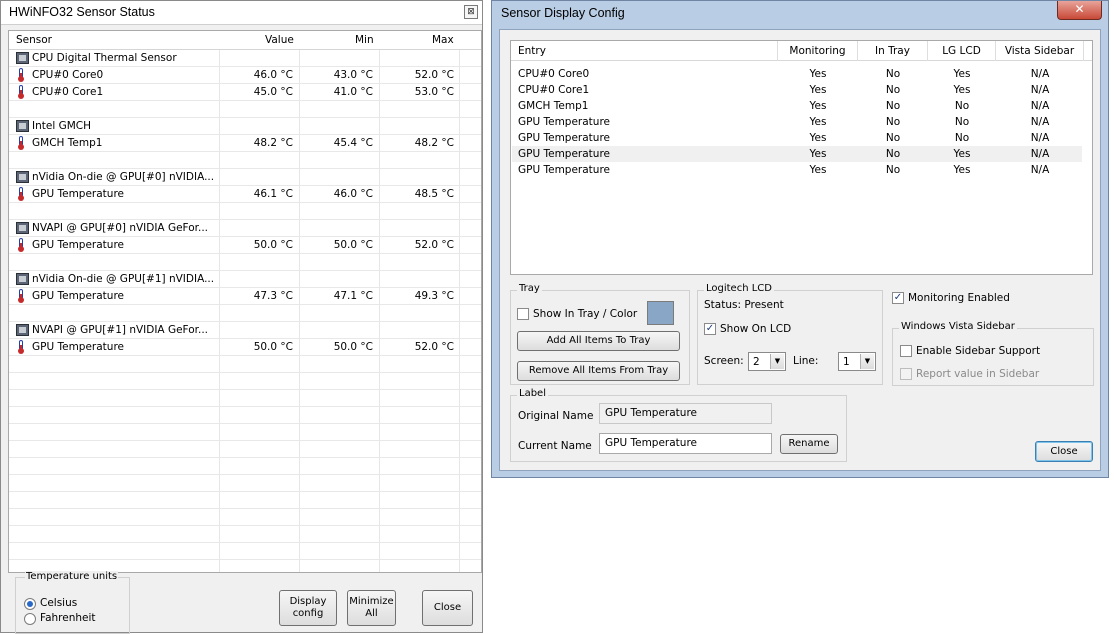 This screenshot has width=1114, height=634. Describe the element at coordinates (598, 371) in the screenshot. I see `remove-all-items-from-tray-button: Remove All Items From Tray` at that location.